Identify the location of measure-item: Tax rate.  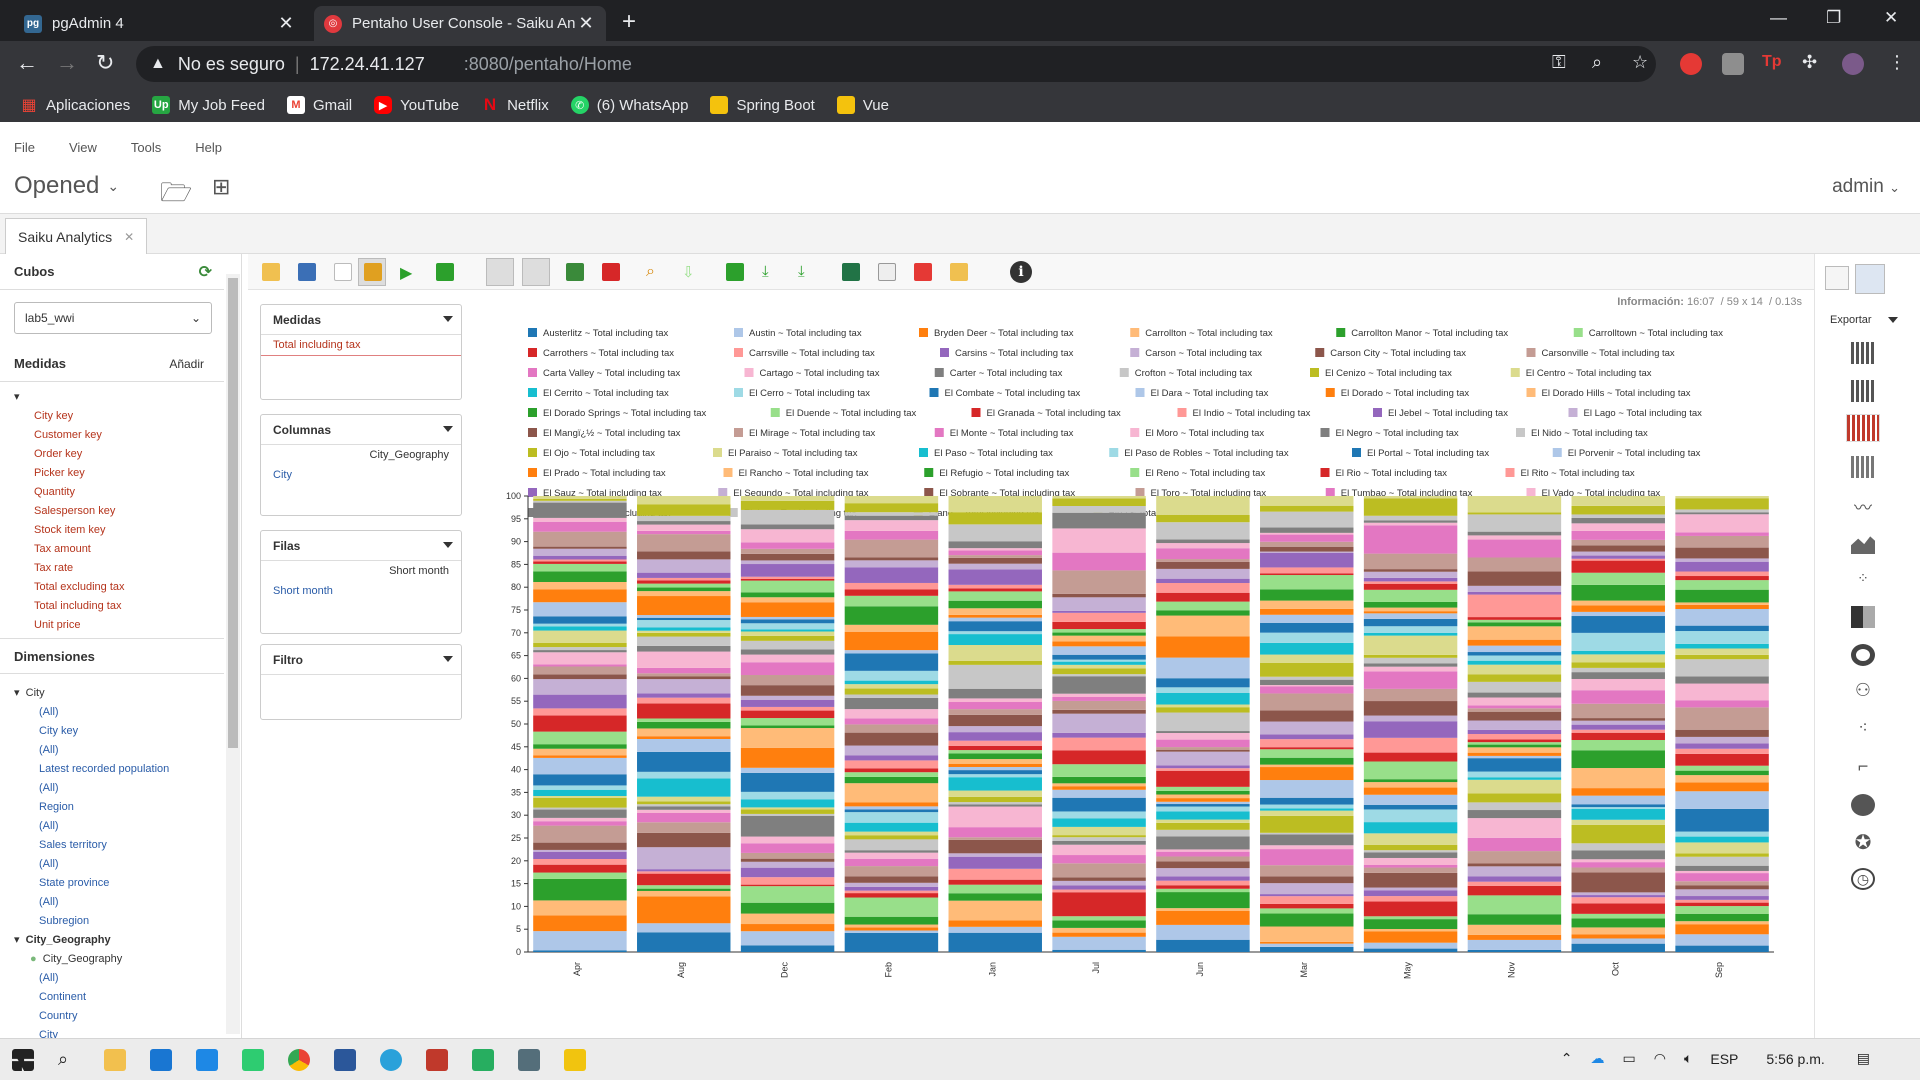
(112, 568).